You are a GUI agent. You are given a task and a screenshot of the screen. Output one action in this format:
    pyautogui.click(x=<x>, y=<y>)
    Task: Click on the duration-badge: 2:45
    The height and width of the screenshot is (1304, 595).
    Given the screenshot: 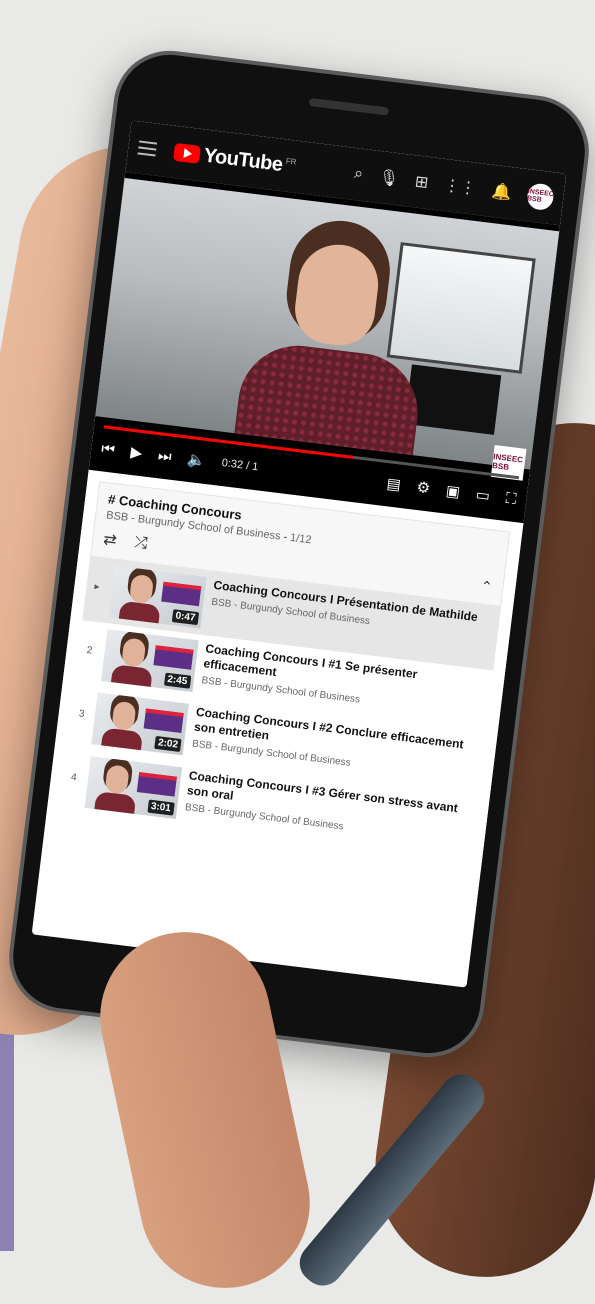 What is the action you would take?
    pyautogui.click(x=177, y=680)
    